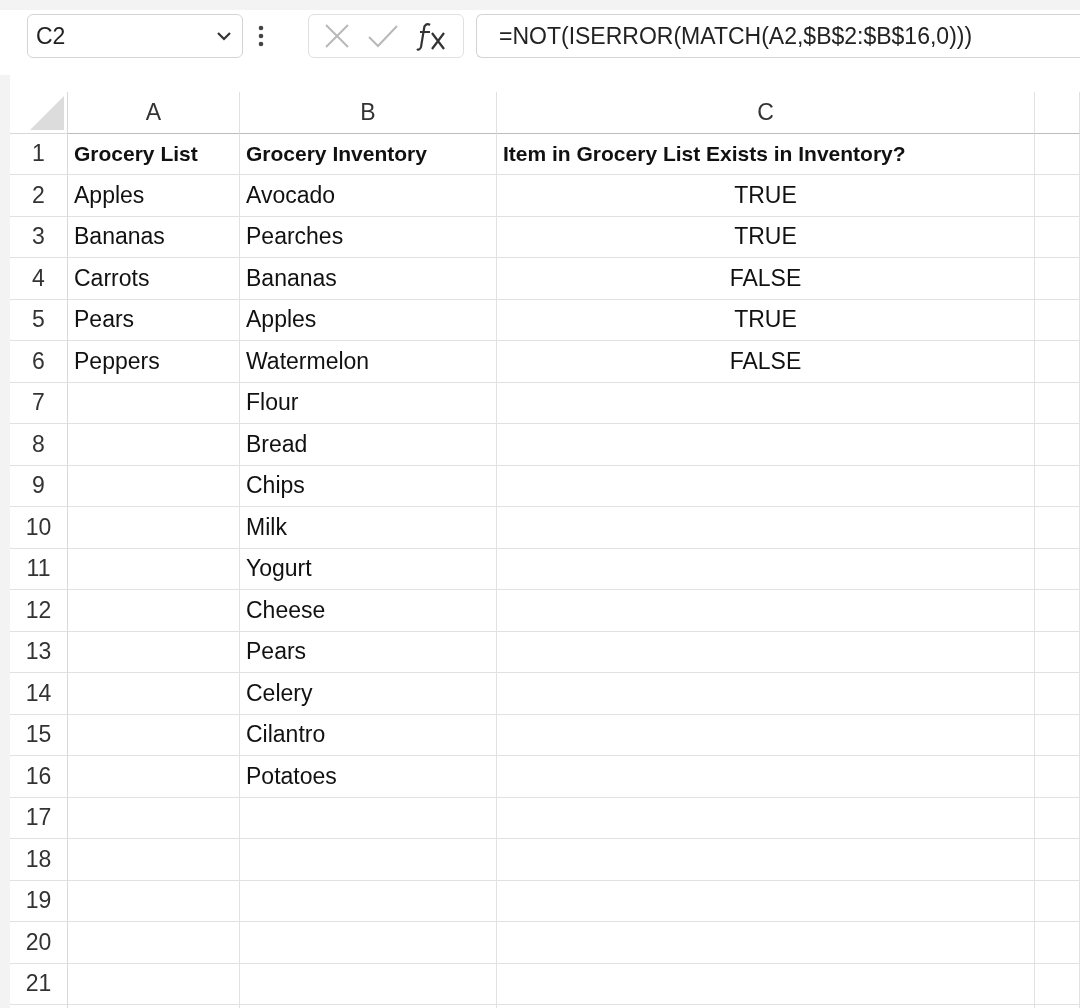 This screenshot has width=1080, height=1008. I want to click on column-header, so click(1057, 113).